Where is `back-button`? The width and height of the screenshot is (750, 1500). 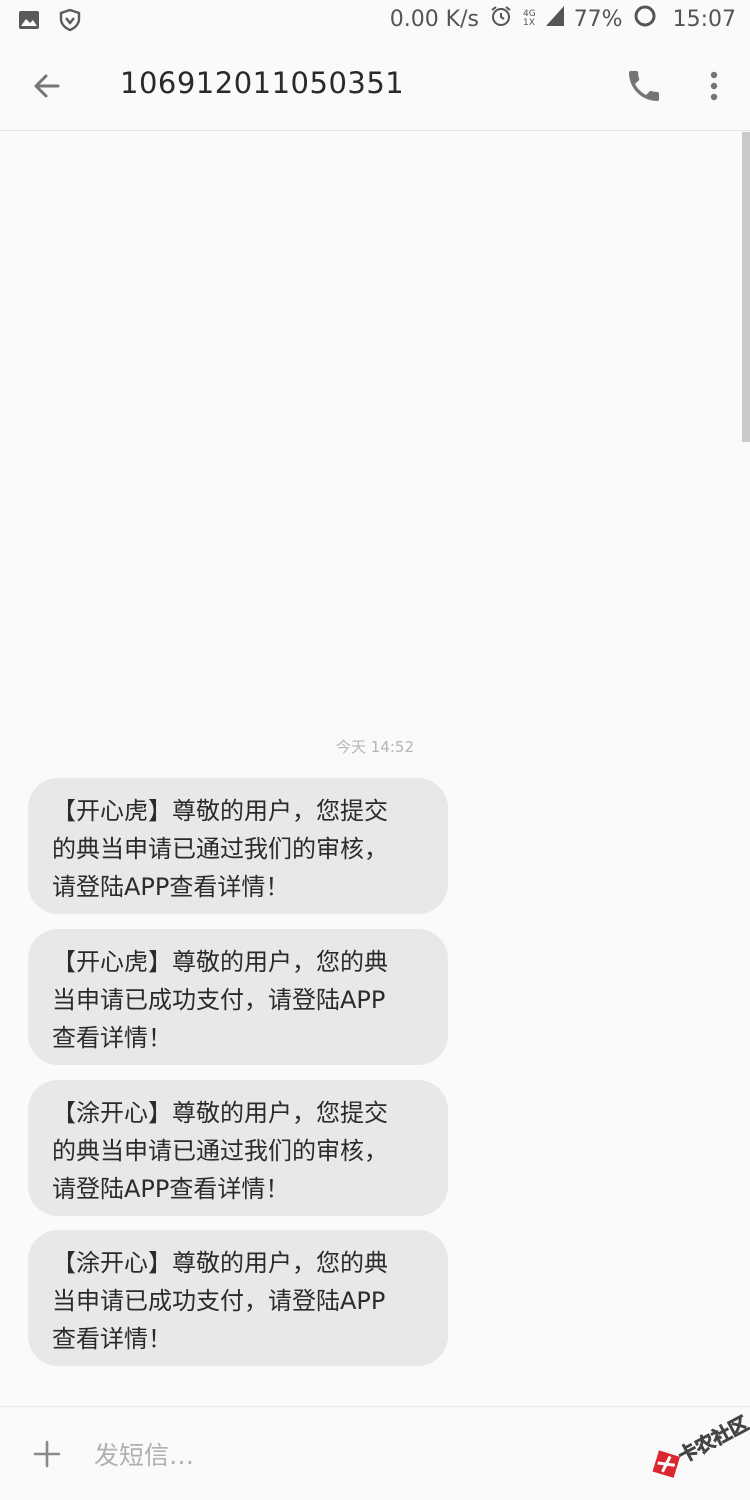 back-button is located at coordinates (48, 86).